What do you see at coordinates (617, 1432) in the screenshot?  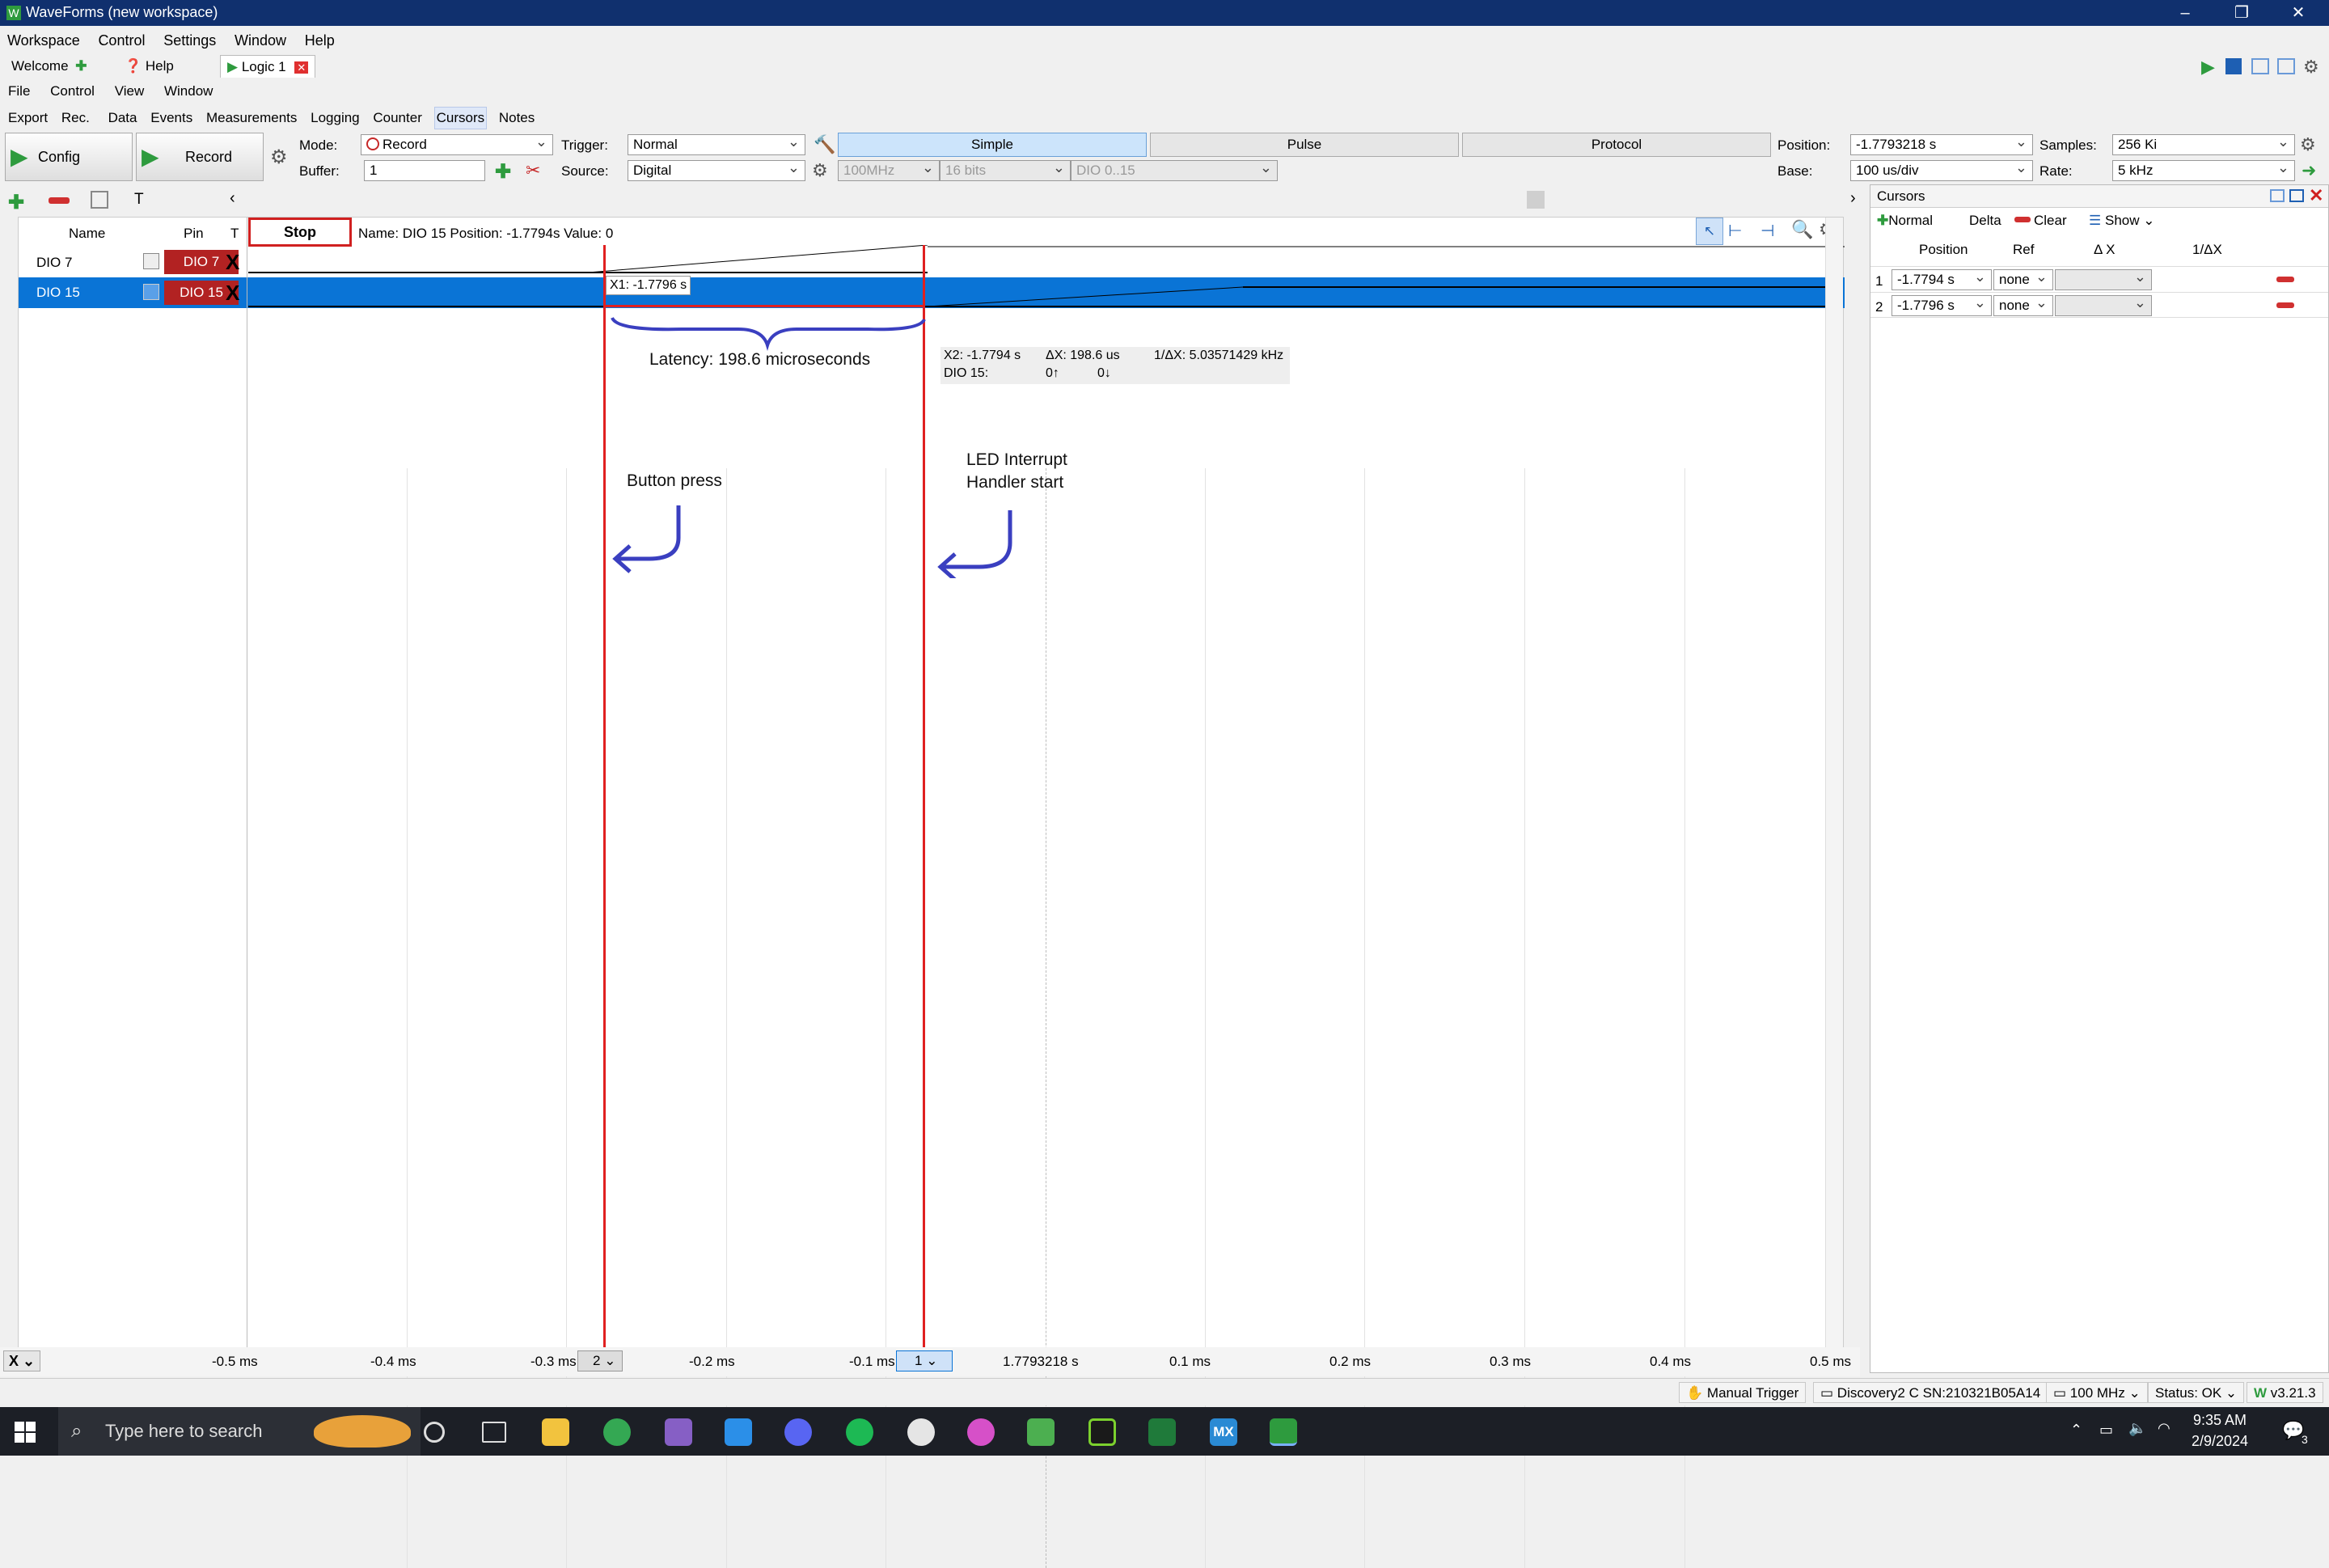 I see `chrome-icon` at bounding box center [617, 1432].